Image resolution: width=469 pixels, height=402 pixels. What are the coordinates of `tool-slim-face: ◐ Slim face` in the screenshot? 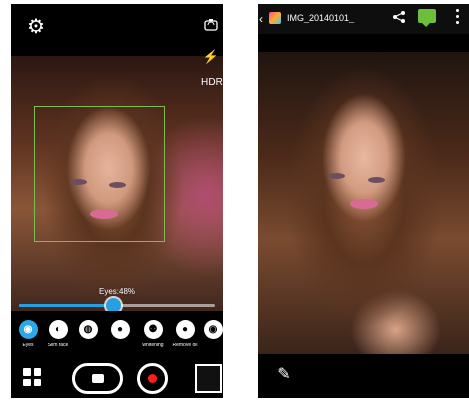 It's located at (58, 334).